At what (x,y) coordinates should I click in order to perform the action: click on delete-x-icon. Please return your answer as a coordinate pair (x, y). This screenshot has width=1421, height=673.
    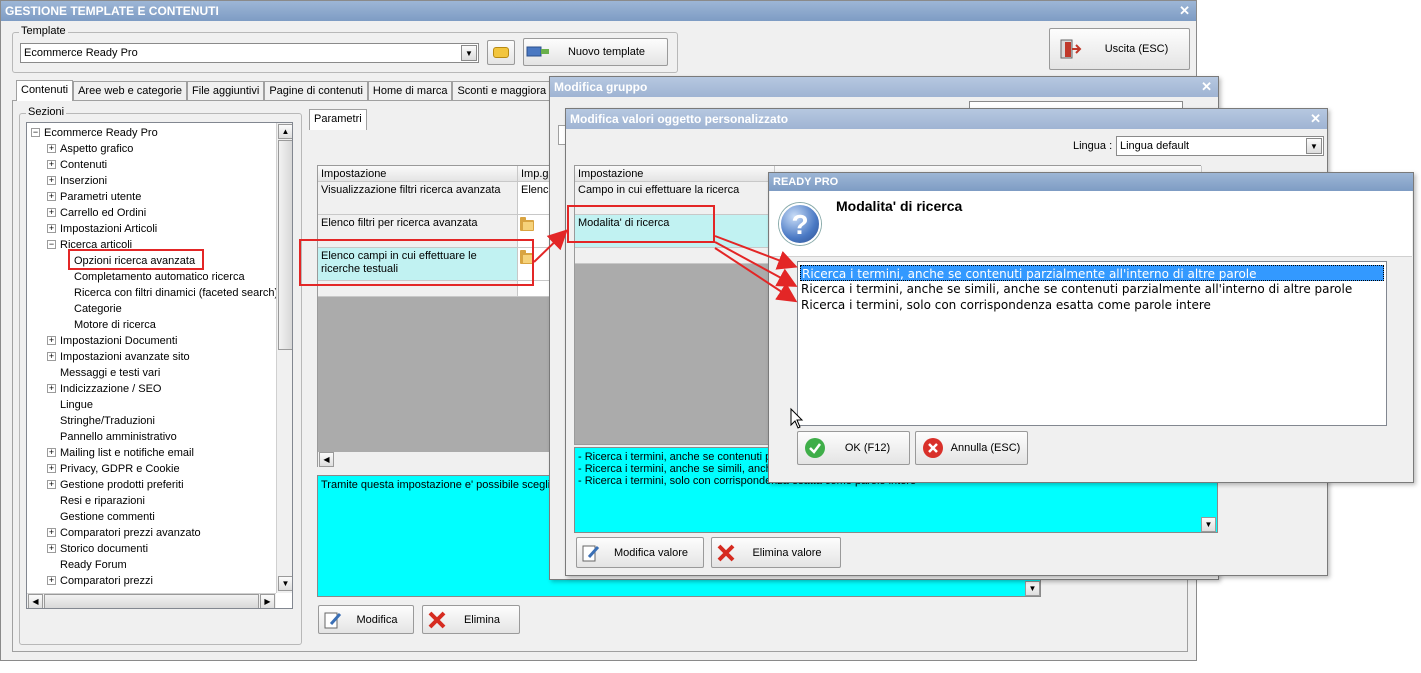
    Looking at the image, I should click on (437, 620).